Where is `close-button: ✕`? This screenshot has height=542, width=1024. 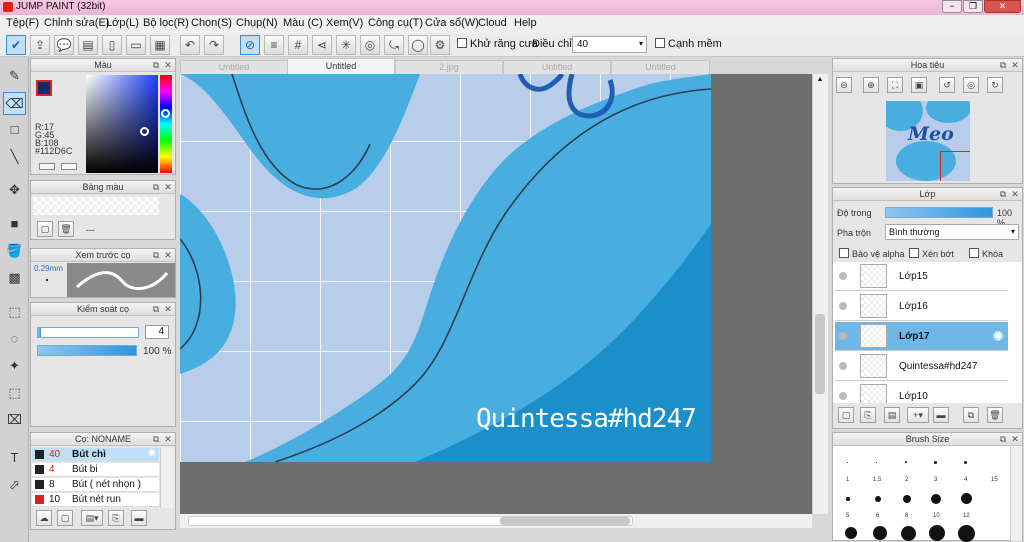 close-button: ✕ is located at coordinates (1002, 6).